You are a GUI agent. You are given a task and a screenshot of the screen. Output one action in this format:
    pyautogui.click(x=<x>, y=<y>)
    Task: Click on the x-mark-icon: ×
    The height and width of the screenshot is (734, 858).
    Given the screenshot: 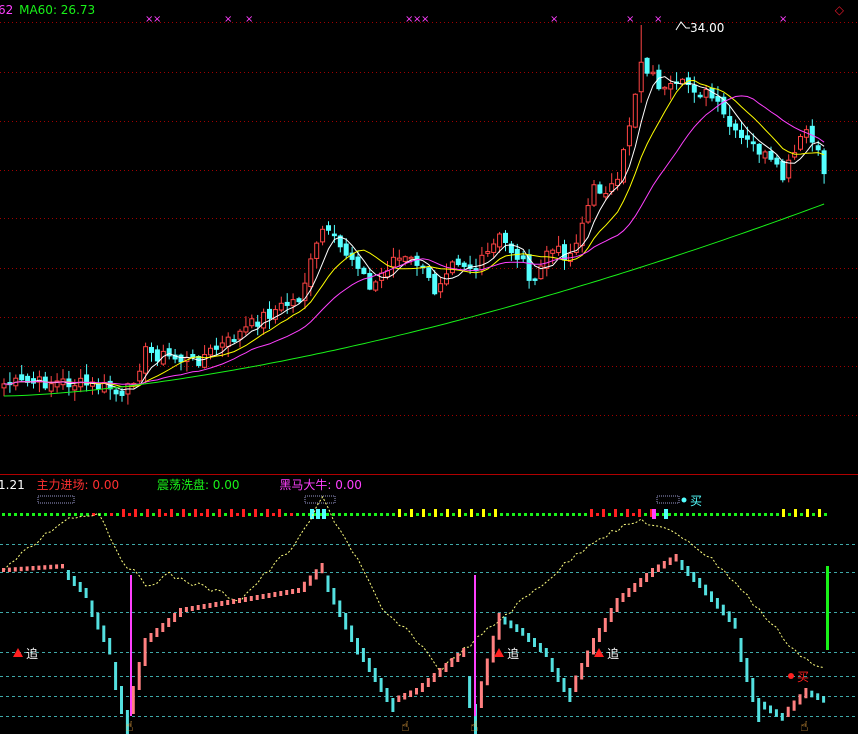 What is the action you would take?
    pyautogui.click(x=249, y=19)
    